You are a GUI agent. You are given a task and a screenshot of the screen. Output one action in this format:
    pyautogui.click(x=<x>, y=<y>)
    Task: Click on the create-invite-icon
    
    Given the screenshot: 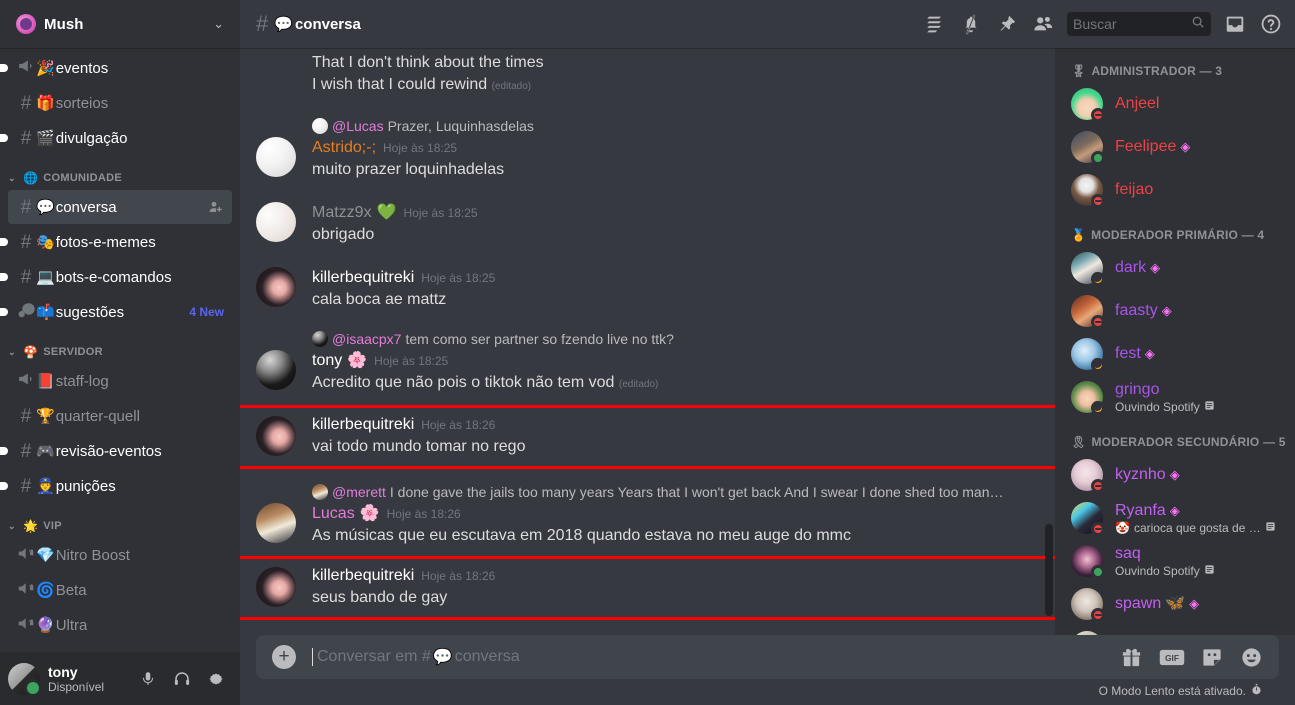 What is the action you would take?
    pyautogui.click(x=216, y=207)
    